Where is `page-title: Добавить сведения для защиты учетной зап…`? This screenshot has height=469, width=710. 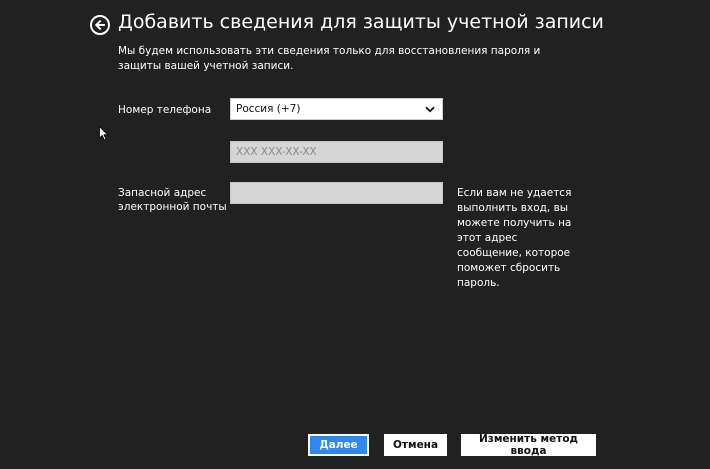
page-title: Добавить сведения для защиты учетной зап… is located at coordinates (361, 22).